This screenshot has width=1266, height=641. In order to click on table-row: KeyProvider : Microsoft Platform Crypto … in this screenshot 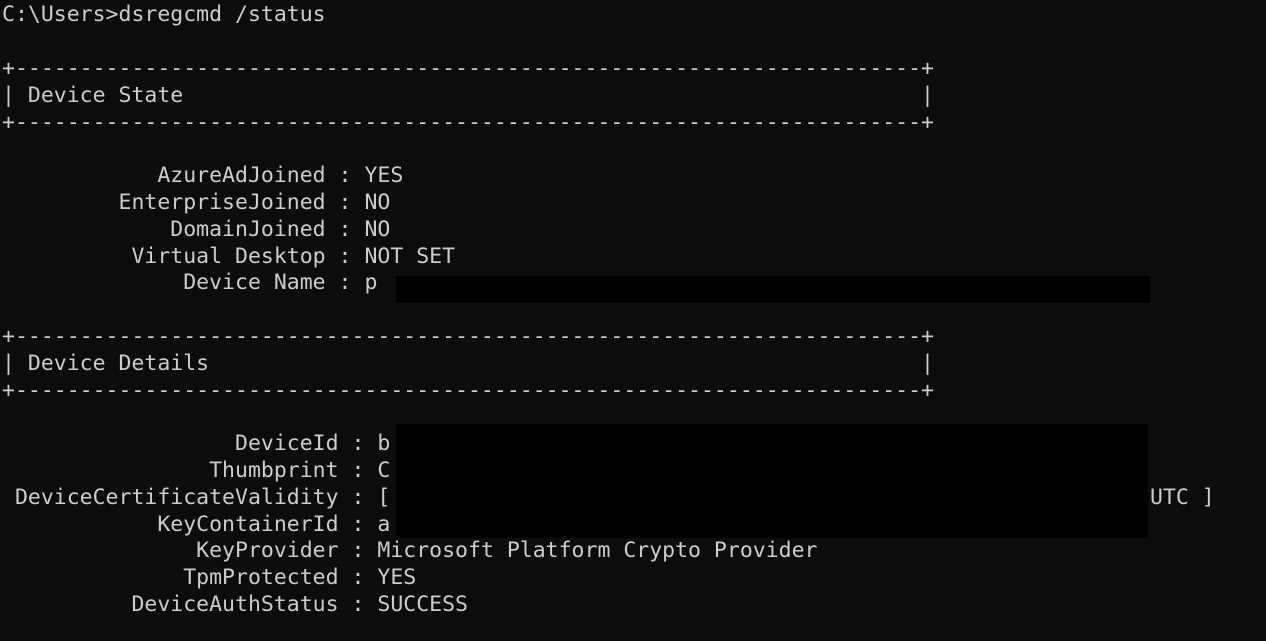, I will do `click(410, 551)`.